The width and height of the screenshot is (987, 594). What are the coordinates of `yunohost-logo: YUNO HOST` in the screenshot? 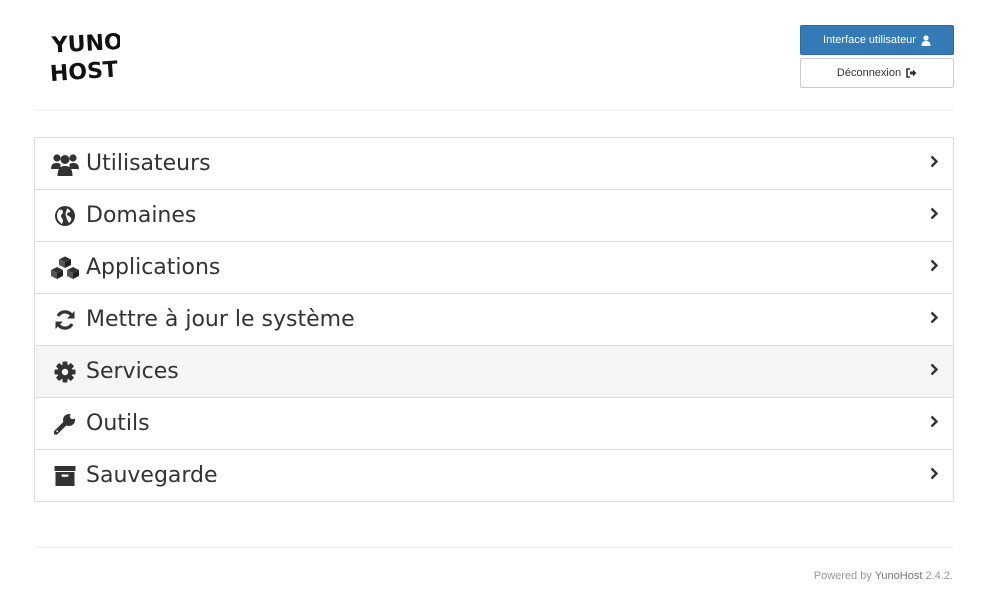 It's located at (85, 57).